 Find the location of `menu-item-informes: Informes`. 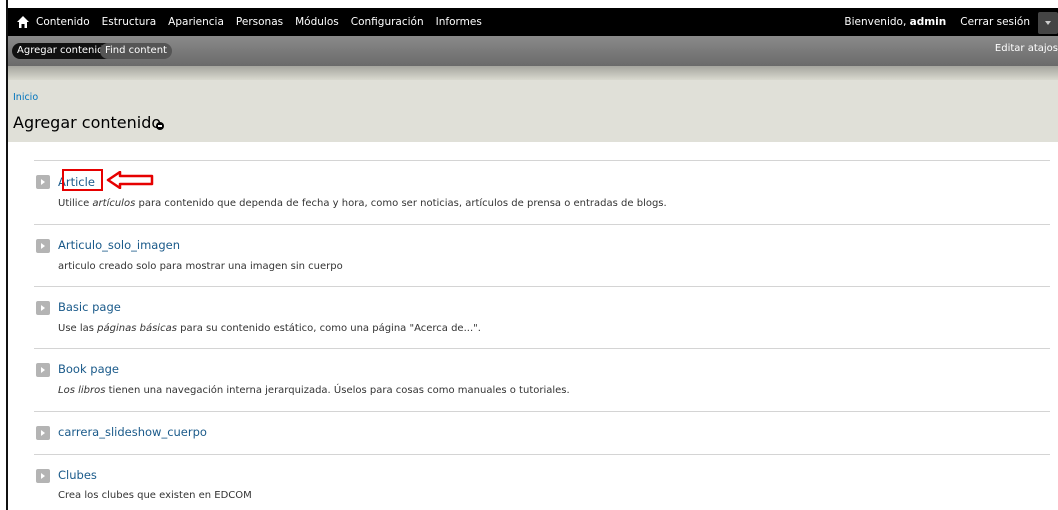

menu-item-informes: Informes is located at coordinates (459, 22).